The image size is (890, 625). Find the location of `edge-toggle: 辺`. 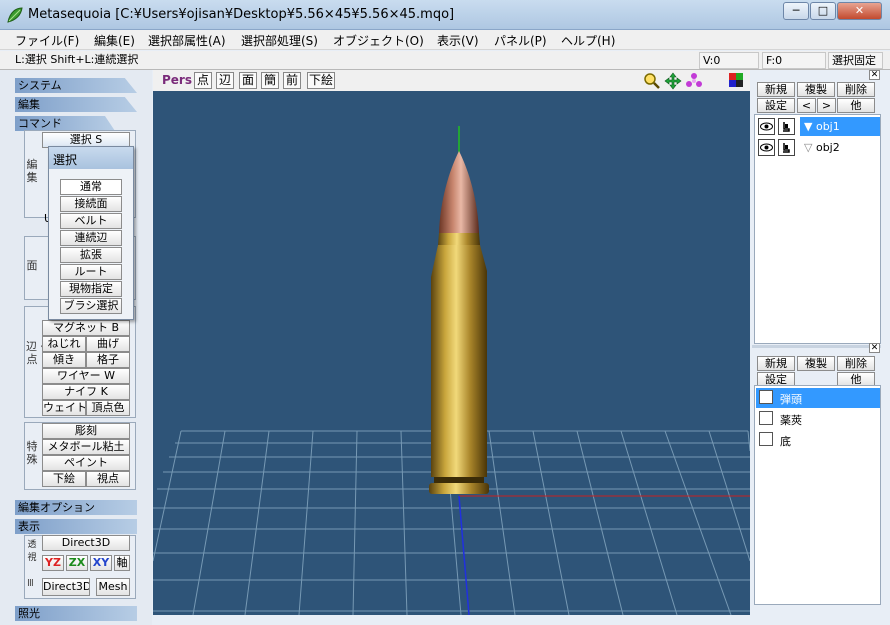

edge-toggle: 辺 is located at coordinates (225, 80).